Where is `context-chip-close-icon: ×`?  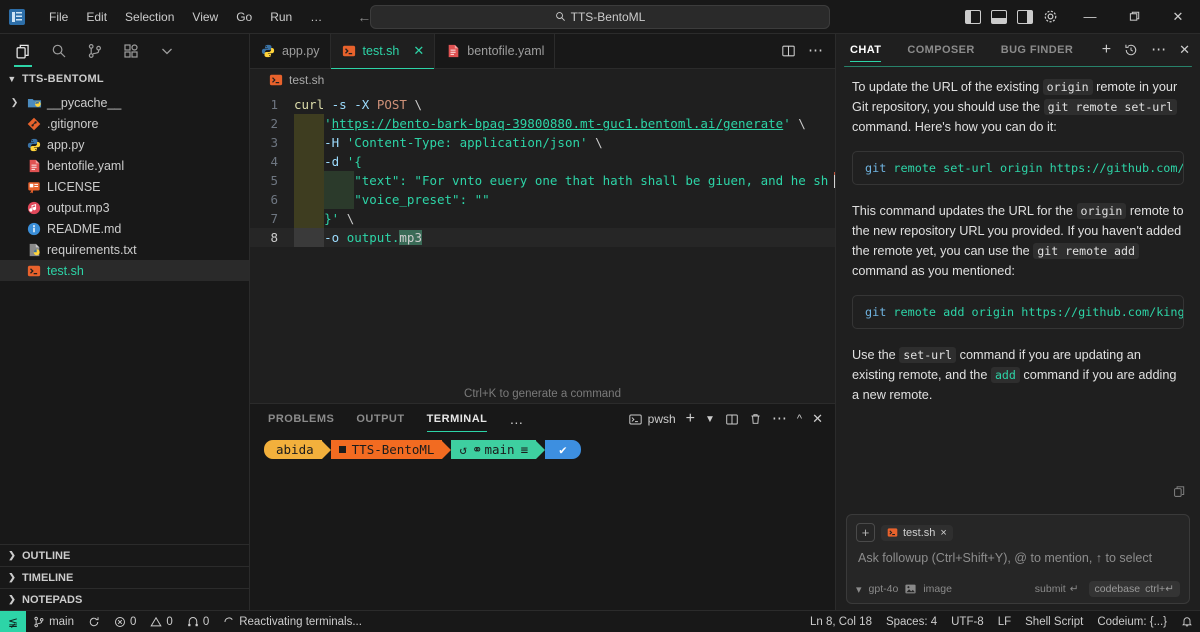 context-chip-close-icon: × is located at coordinates (943, 533).